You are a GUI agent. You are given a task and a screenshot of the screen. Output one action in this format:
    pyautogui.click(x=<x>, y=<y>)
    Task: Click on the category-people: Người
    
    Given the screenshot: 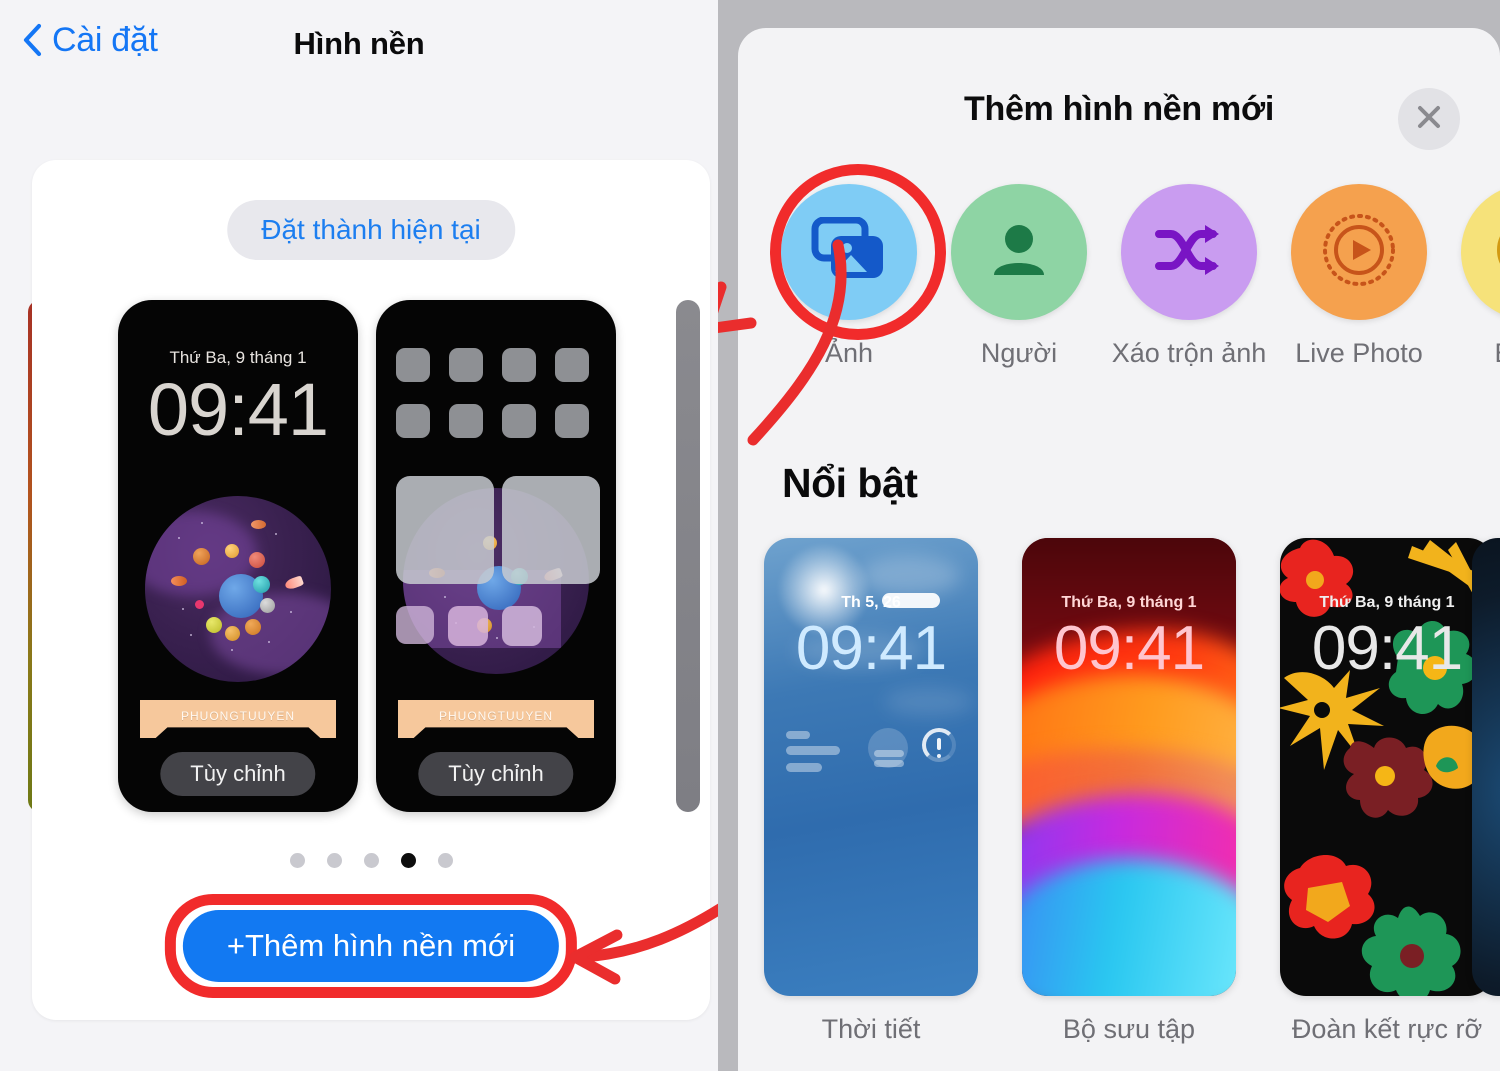 What is the action you would take?
    pyautogui.click(x=1019, y=277)
    